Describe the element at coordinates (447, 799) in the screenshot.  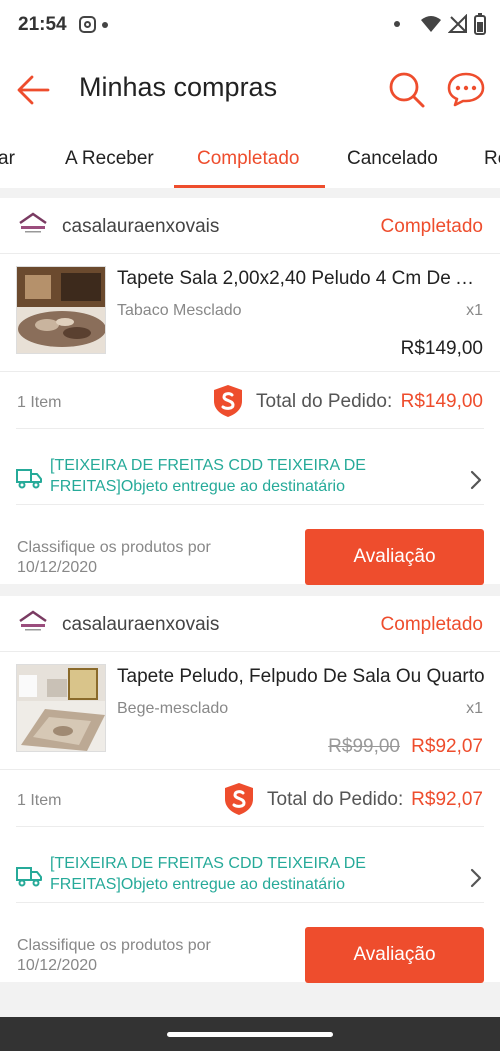
I see `total-value: R$92,07` at that location.